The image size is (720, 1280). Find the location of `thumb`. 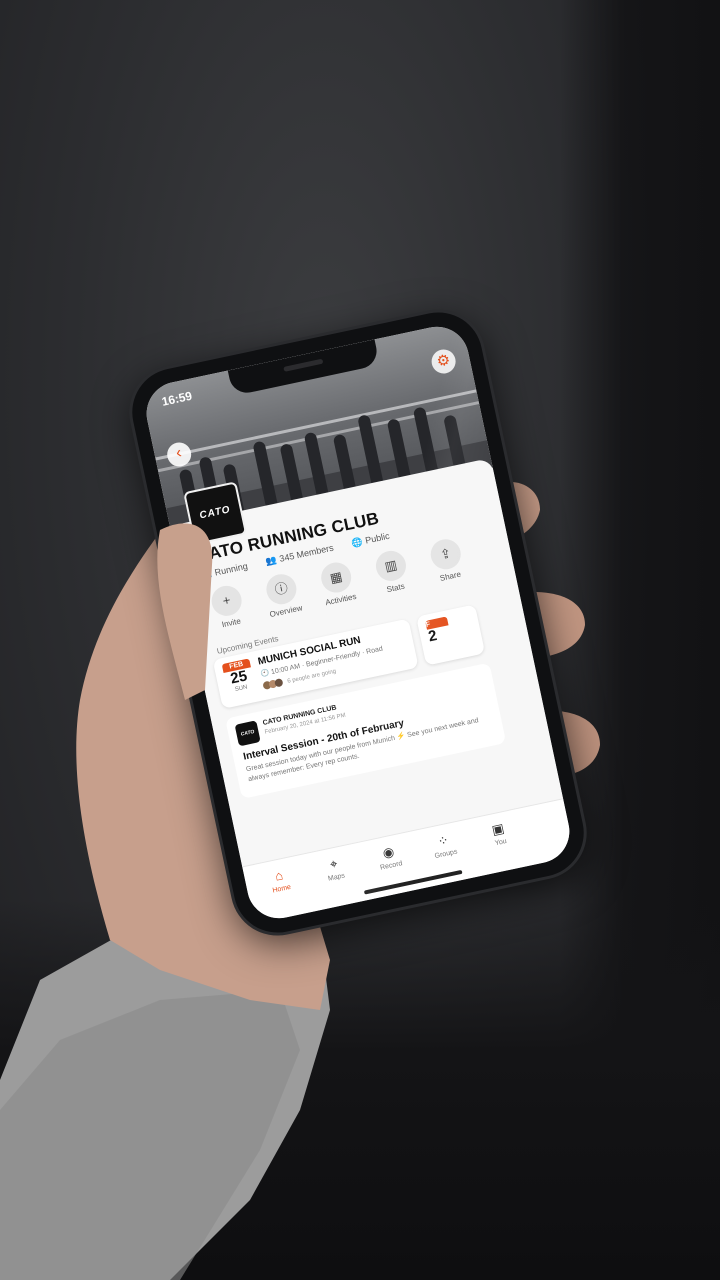

thumb is located at coordinates (185, 611).